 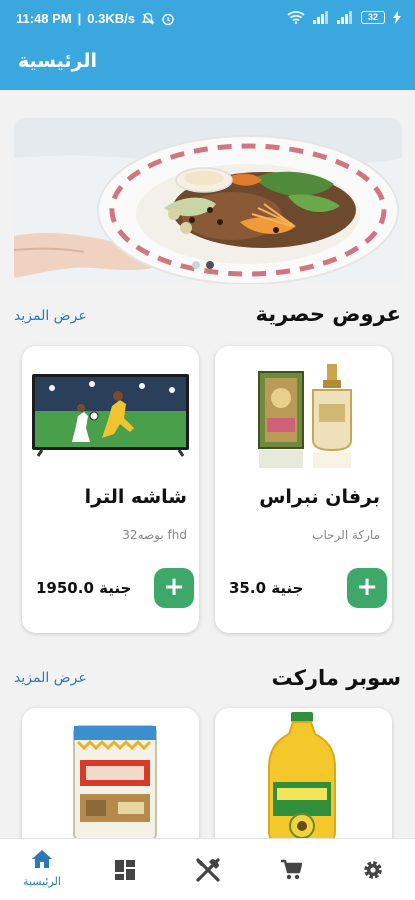 I want to click on cart-icon, so click(x=292, y=869).